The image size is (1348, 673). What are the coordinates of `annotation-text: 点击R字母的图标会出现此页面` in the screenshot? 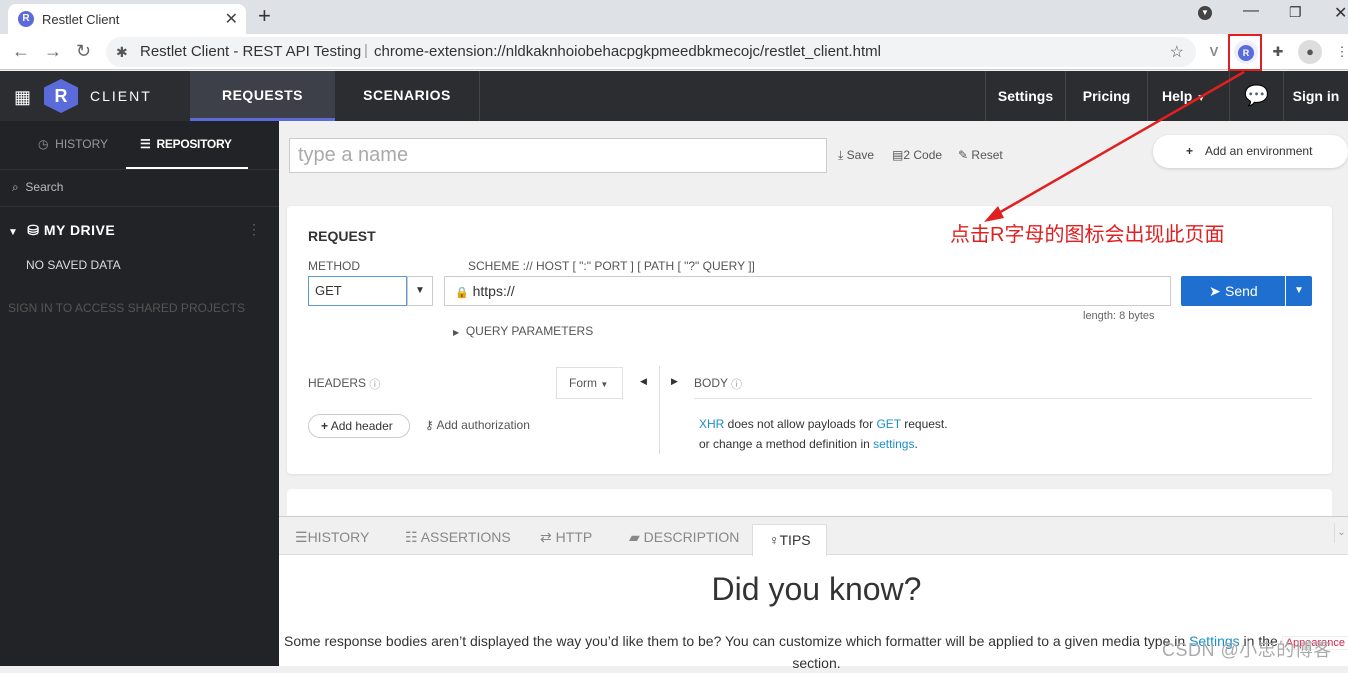 It's located at (1087, 235).